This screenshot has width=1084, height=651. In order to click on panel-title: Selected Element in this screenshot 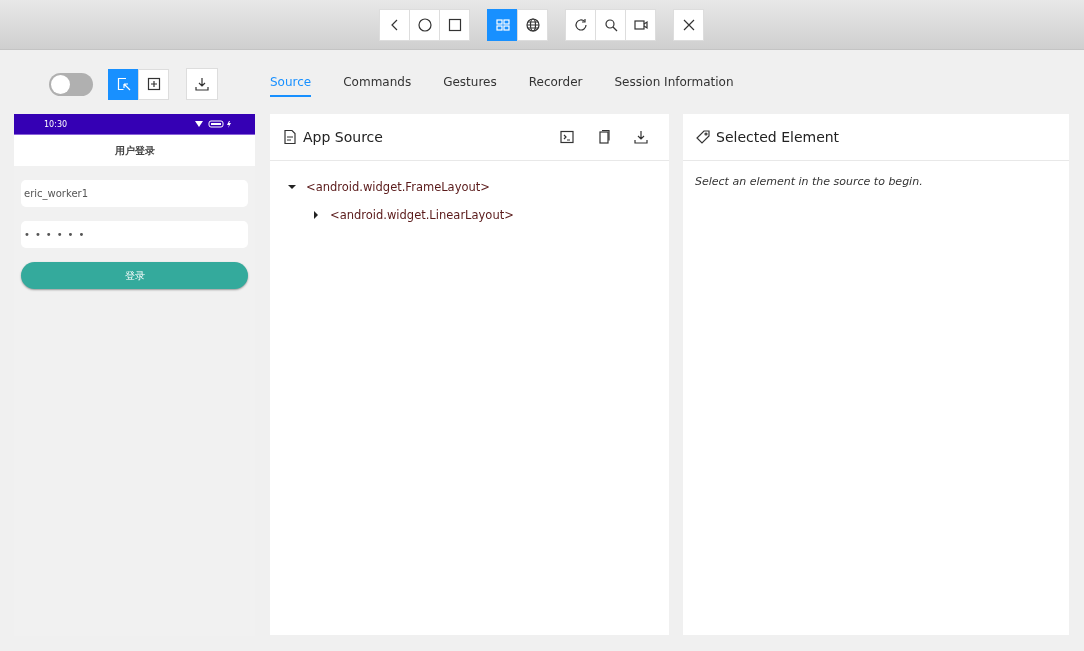, I will do `click(778, 137)`.